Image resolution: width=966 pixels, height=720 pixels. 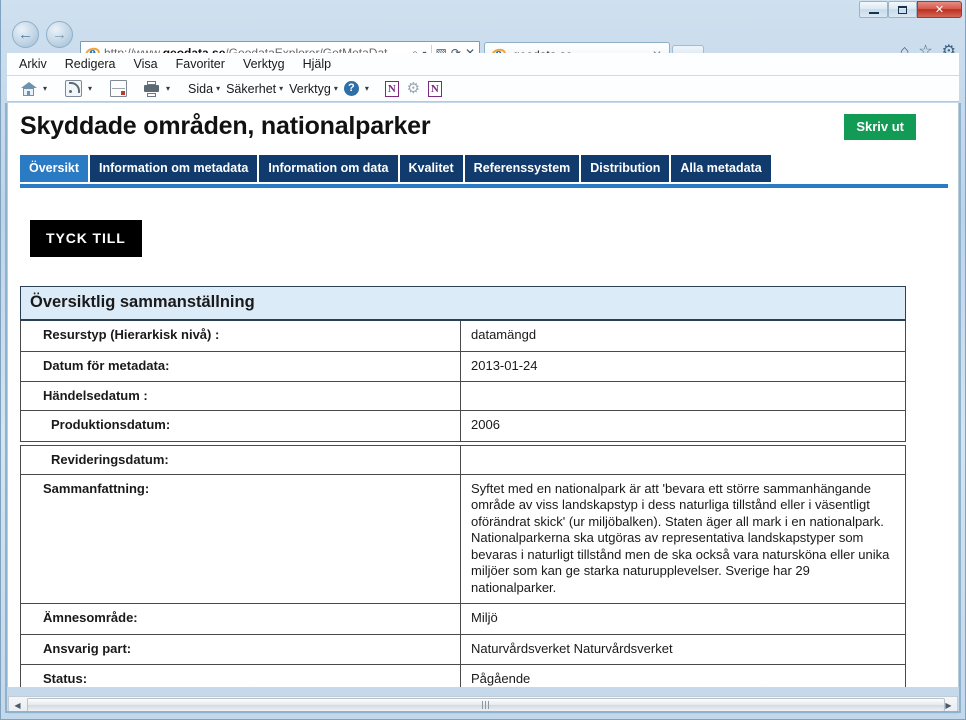 What do you see at coordinates (54, 168) in the screenshot?
I see `metadata-tab-0: Översikt` at bounding box center [54, 168].